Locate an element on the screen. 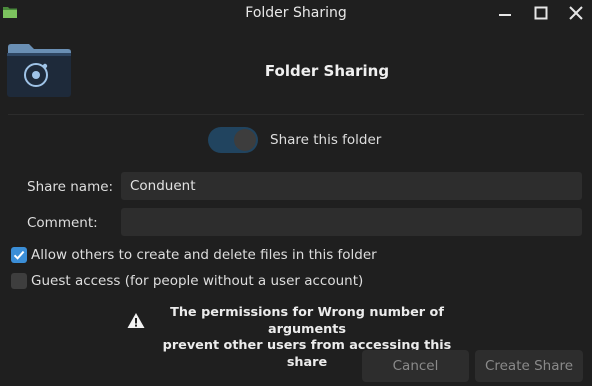 The image size is (592, 386). dialog-heading: Folder Sharing is located at coordinates (327, 71).